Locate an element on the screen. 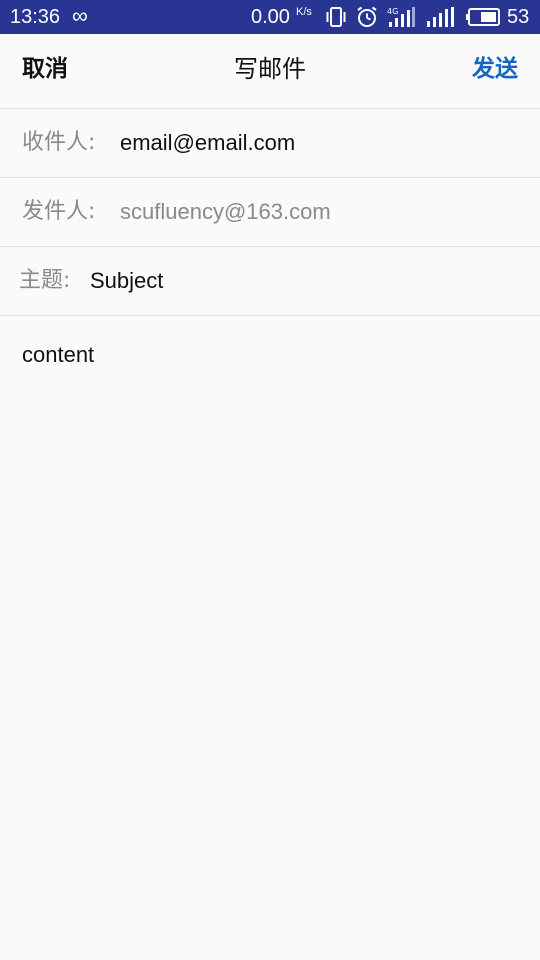  status-bar: 13:36 ∞ 0.00 K/s 4G 53 is located at coordinates (270, 17).